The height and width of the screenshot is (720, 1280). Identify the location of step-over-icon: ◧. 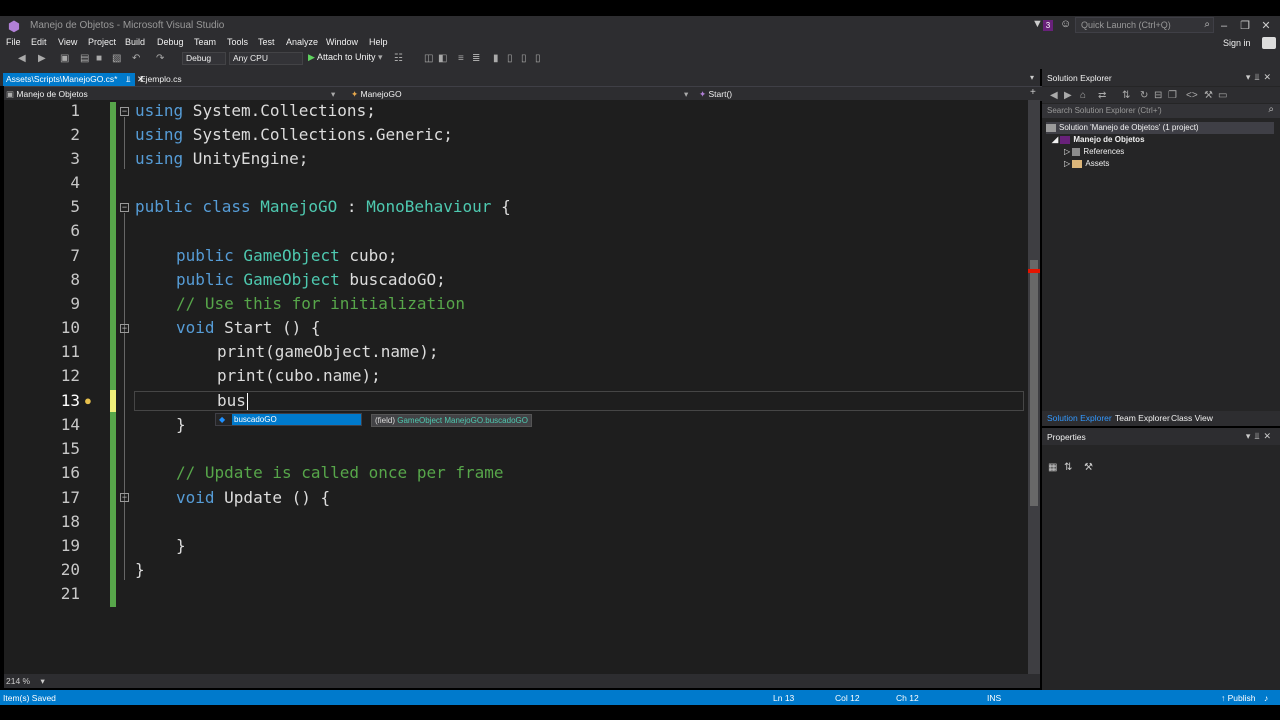
(442, 58).